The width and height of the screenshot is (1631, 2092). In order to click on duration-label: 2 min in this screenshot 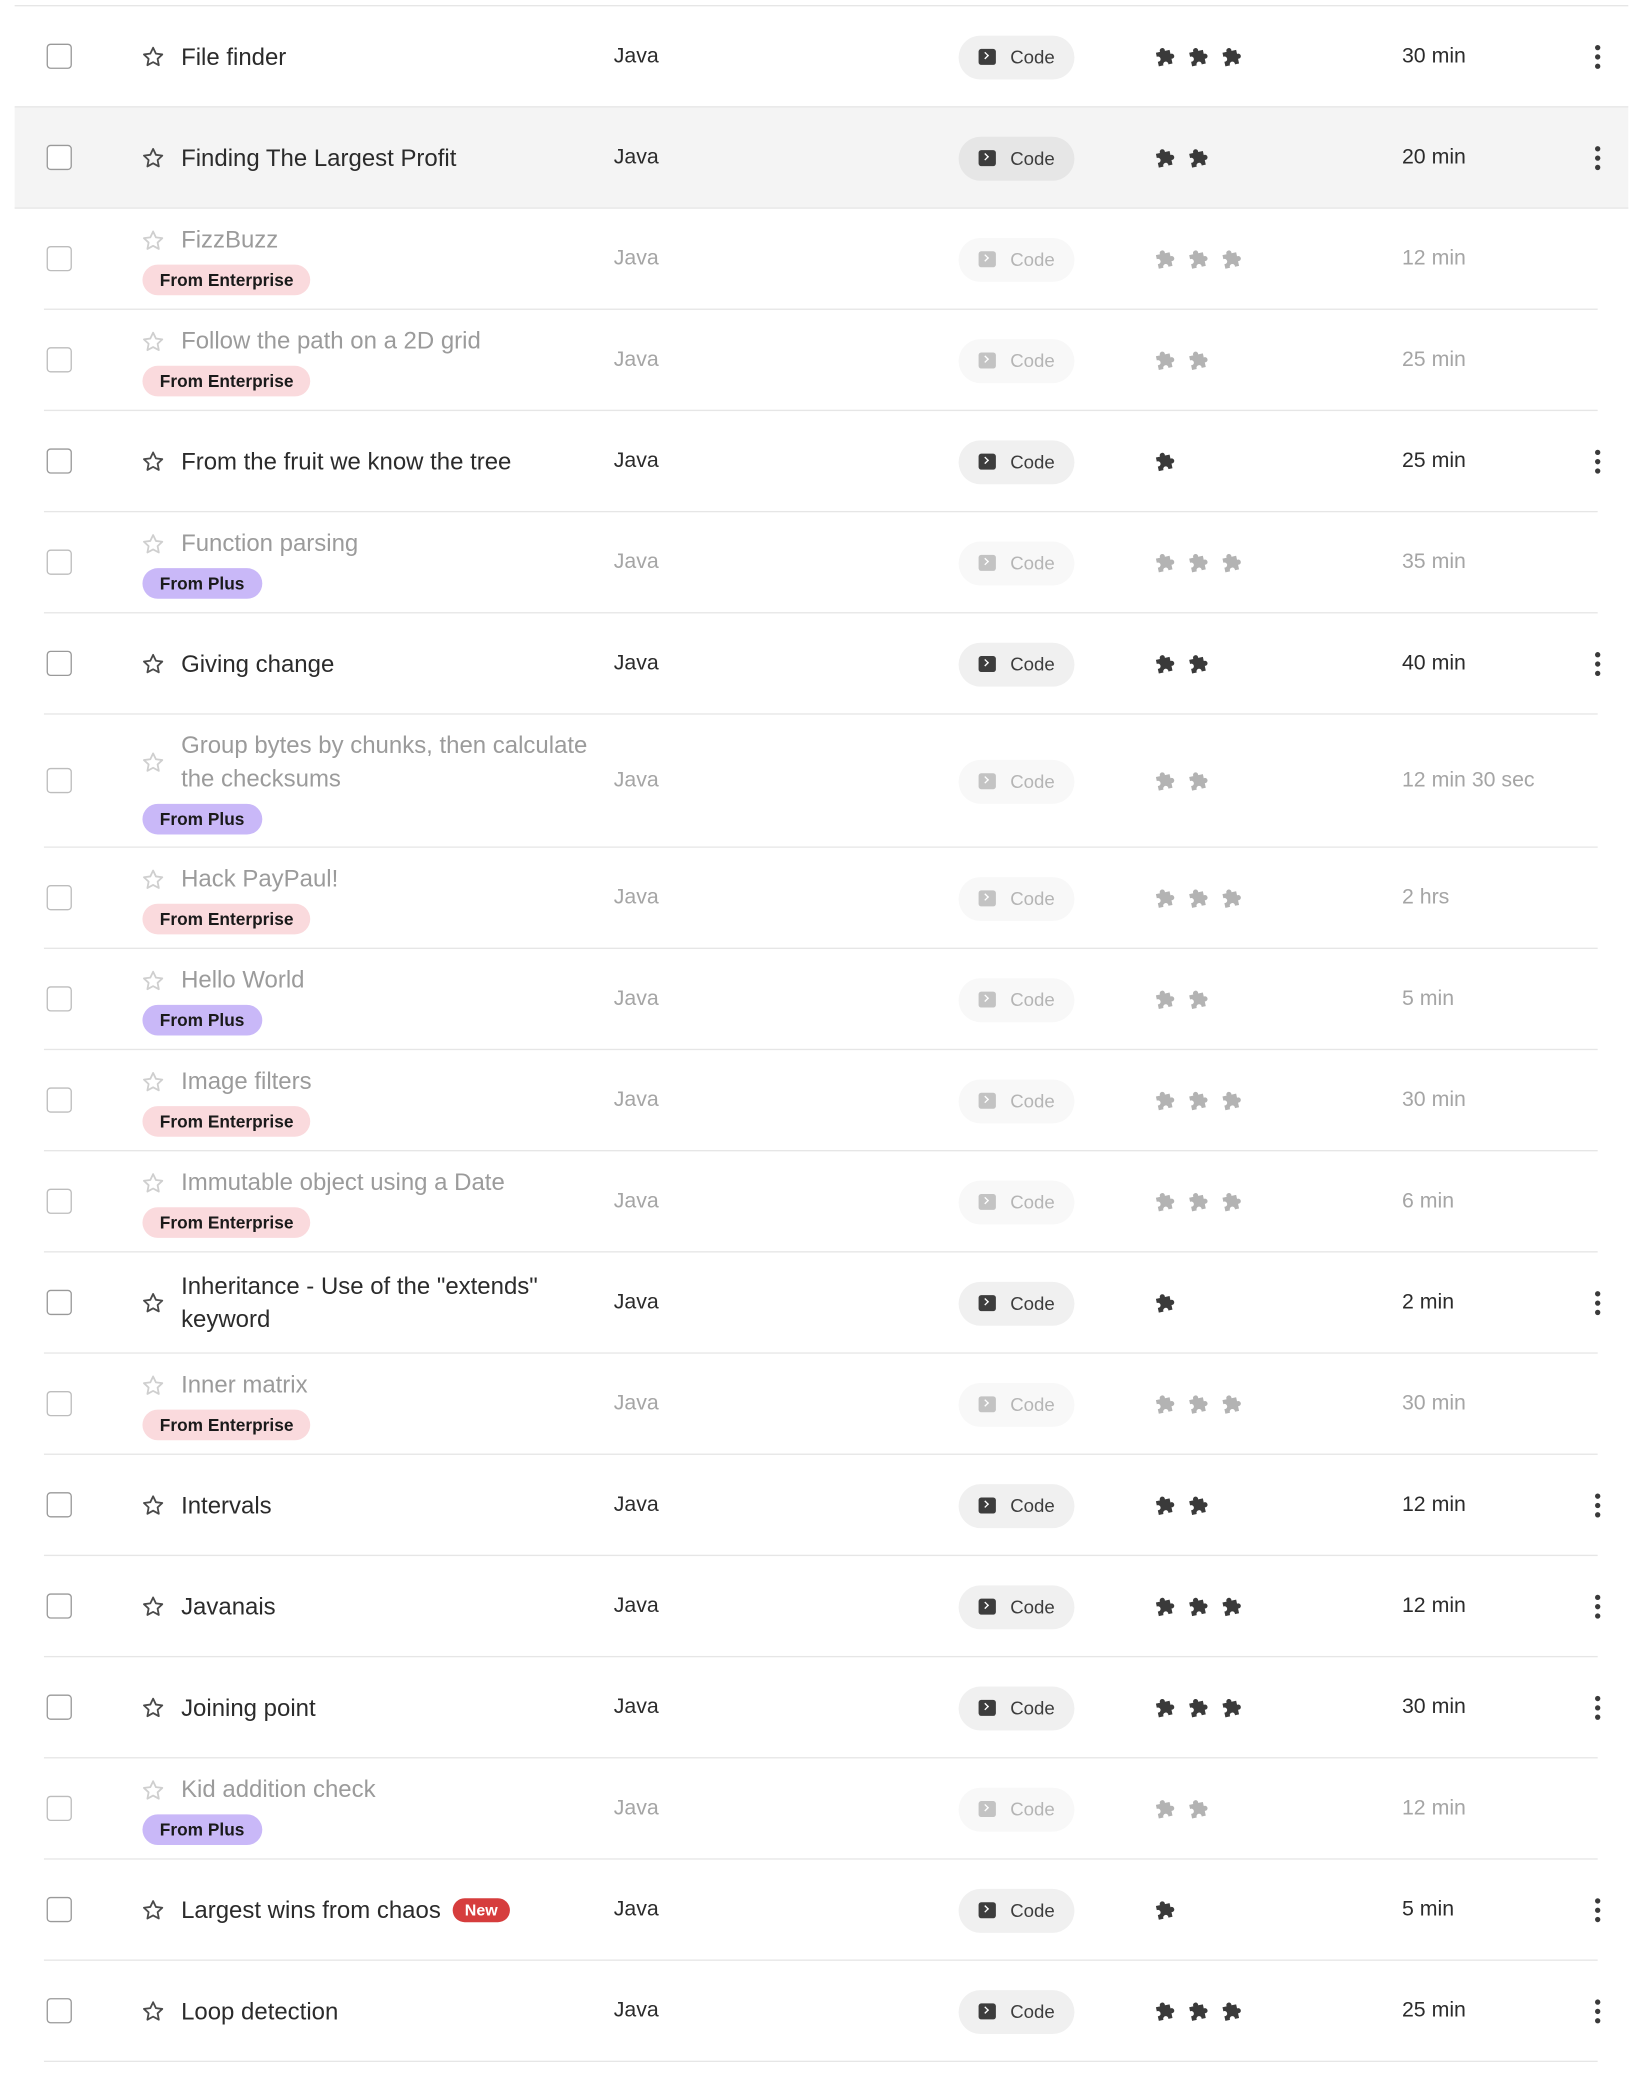, I will do `click(1428, 1302)`.